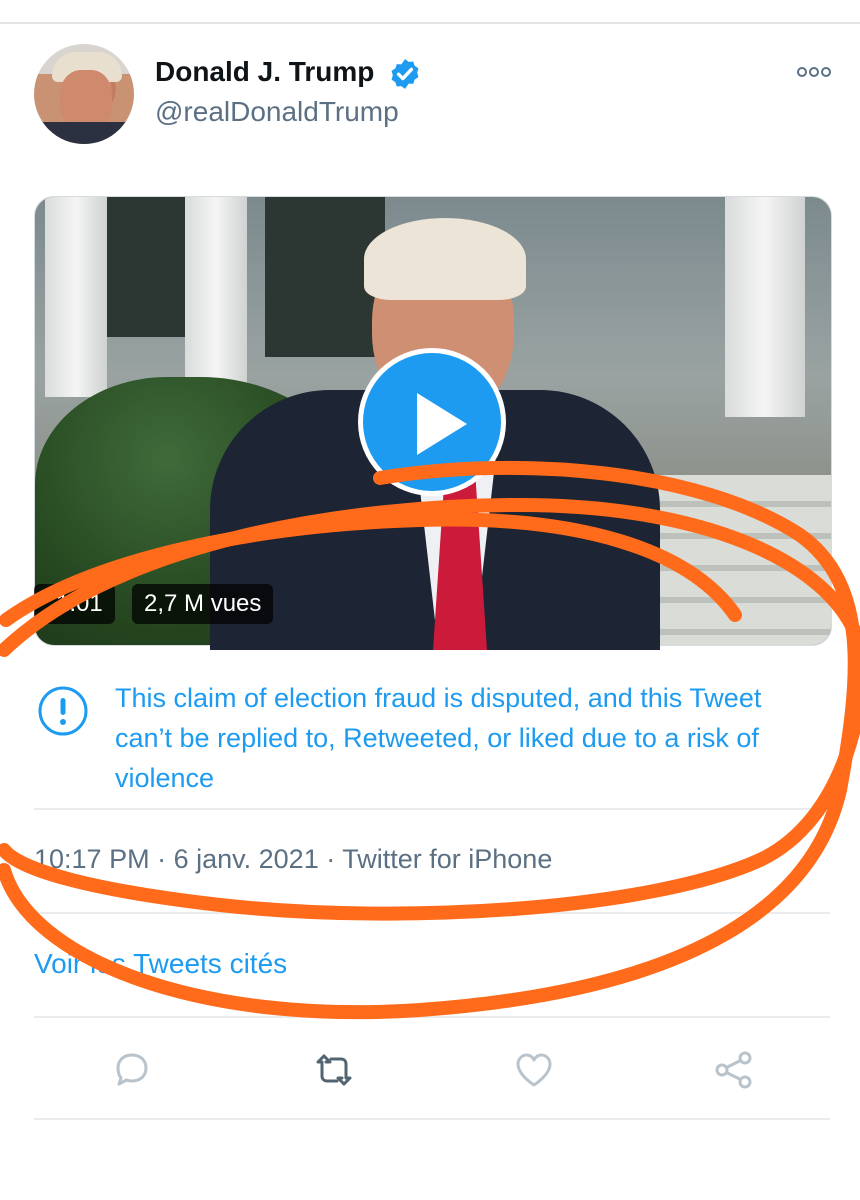 The width and height of the screenshot is (860, 1200). What do you see at coordinates (534, 1070) in the screenshot?
I see `like-icon` at bounding box center [534, 1070].